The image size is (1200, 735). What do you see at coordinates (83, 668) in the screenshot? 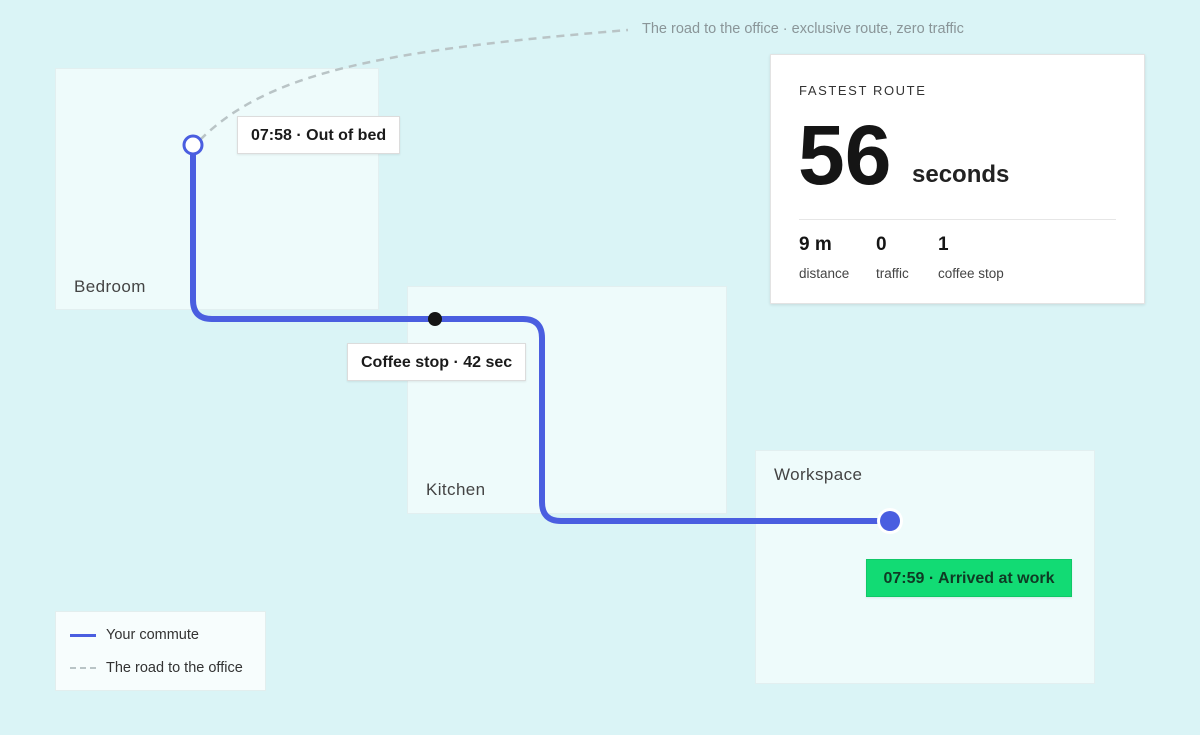
I see `legend-swatch-dashed` at bounding box center [83, 668].